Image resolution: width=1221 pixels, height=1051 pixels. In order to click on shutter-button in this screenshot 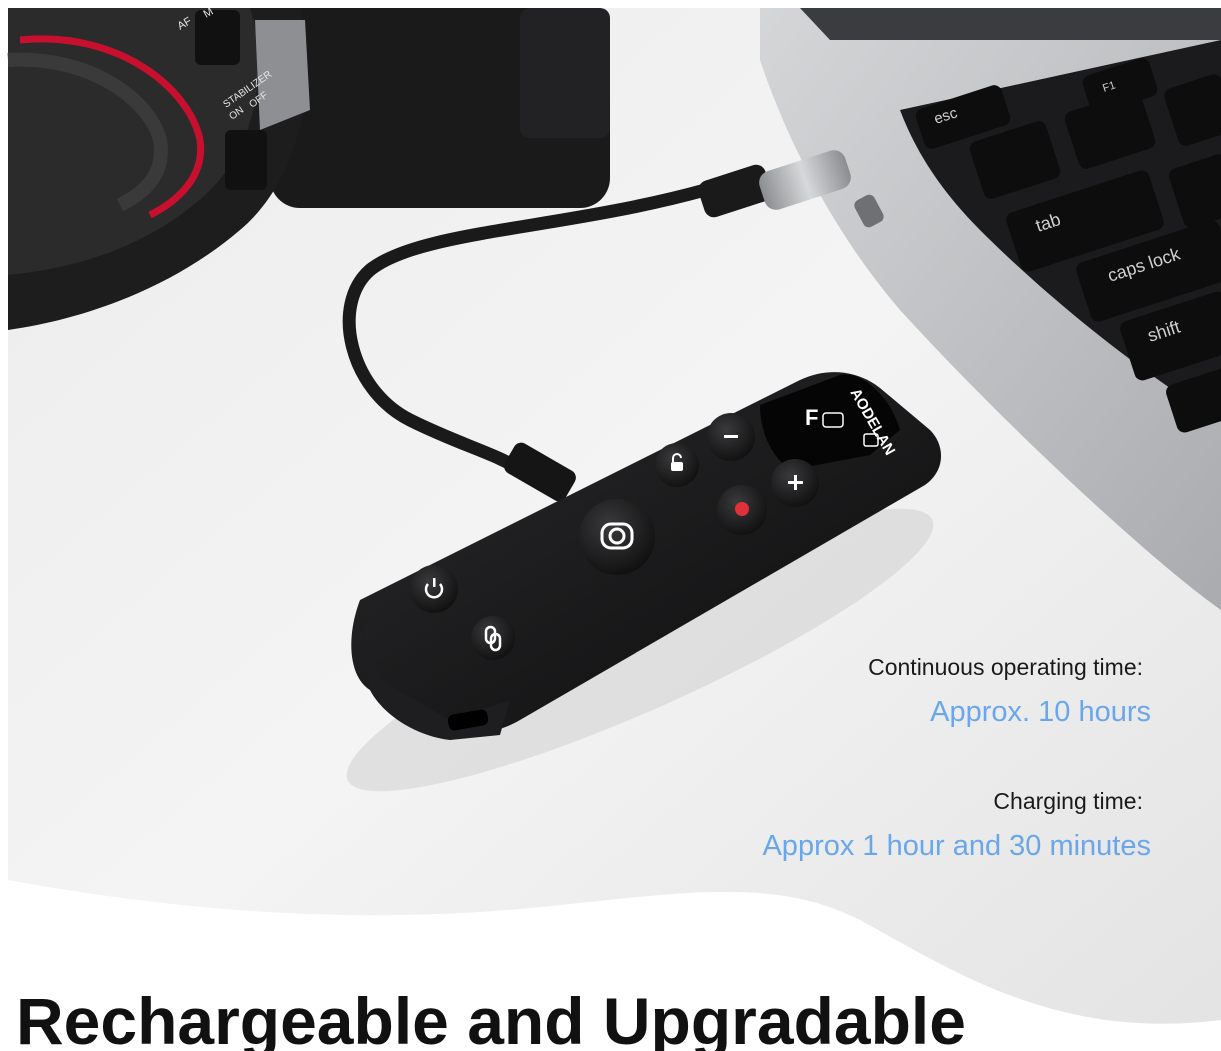, I will do `click(617, 537)`.